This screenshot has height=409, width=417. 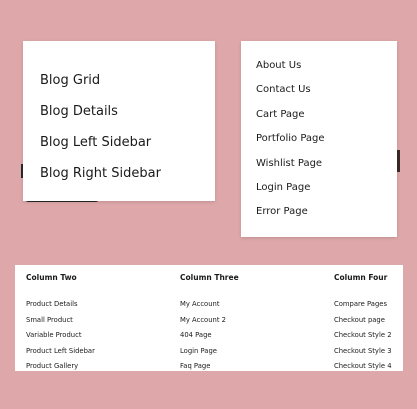 What do you see at coordinates (363, 367) in the screenshot?
I see `menu-item-checkout-style-4: Checkout Style 4` at bounding box center [363, 367].